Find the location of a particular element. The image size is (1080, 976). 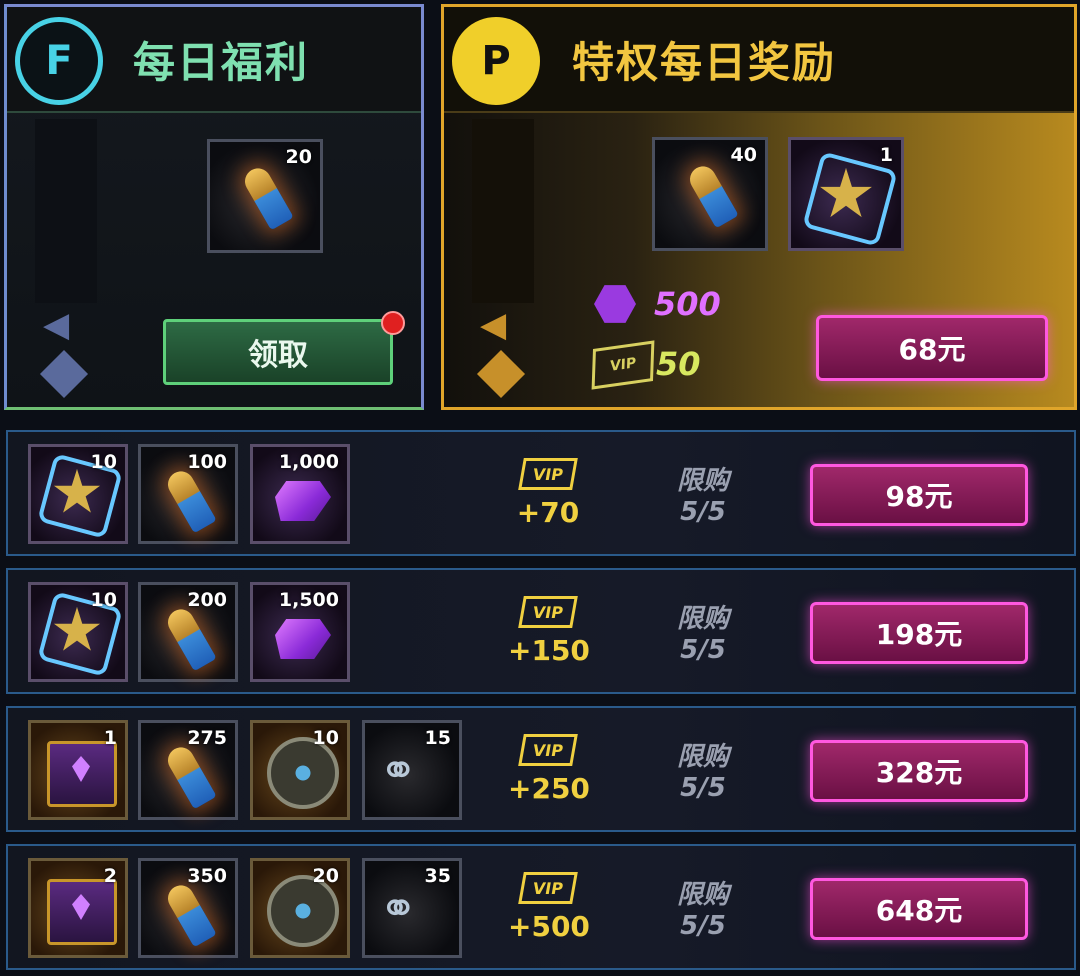

pack-item-slot: 1 is located at coordinates (78, 770).